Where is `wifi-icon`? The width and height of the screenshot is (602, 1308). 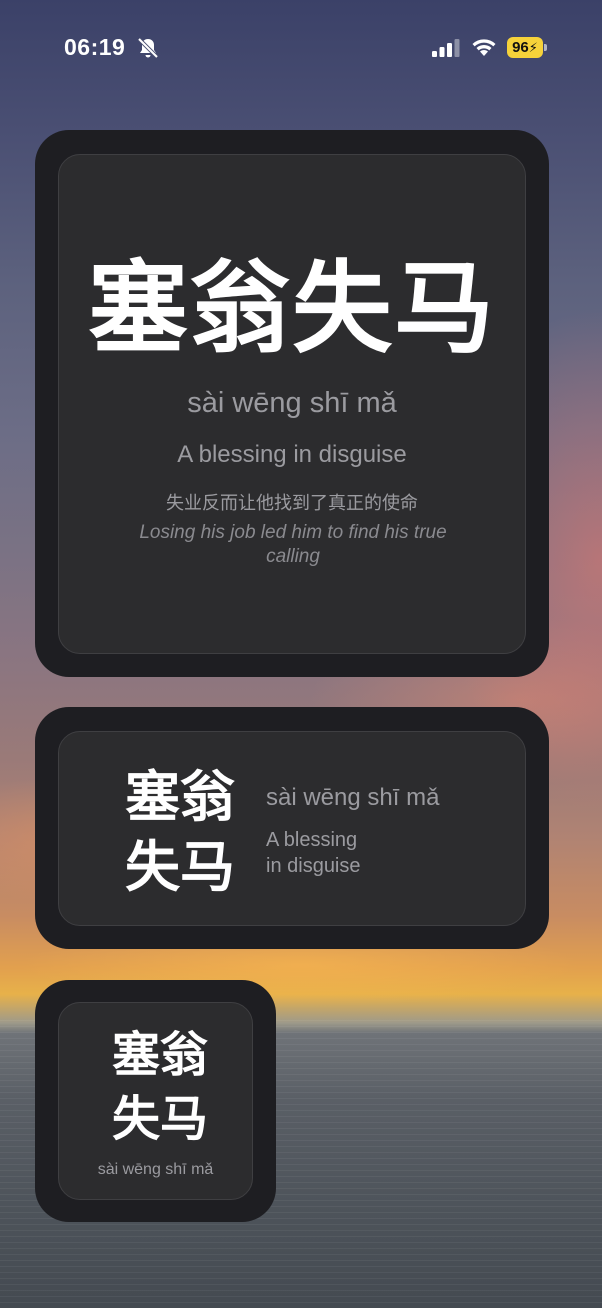 wifi-icon is located at coordinates (484, 47).